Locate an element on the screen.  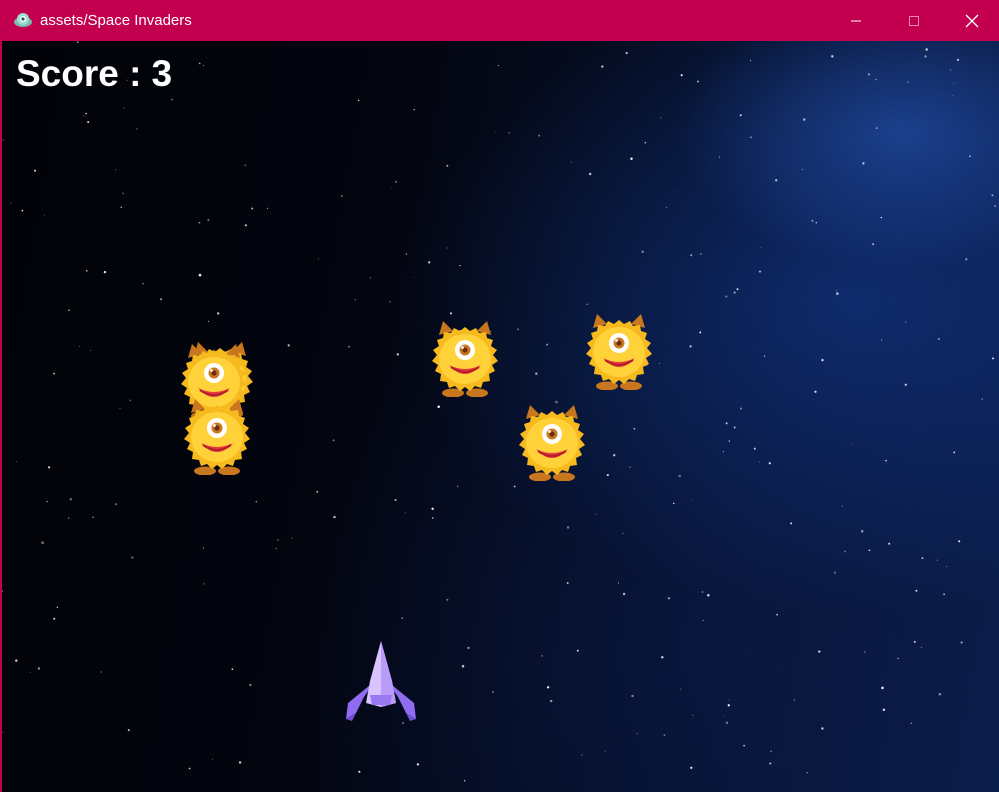
alien-app-icon is located at coordinates (23, 20).